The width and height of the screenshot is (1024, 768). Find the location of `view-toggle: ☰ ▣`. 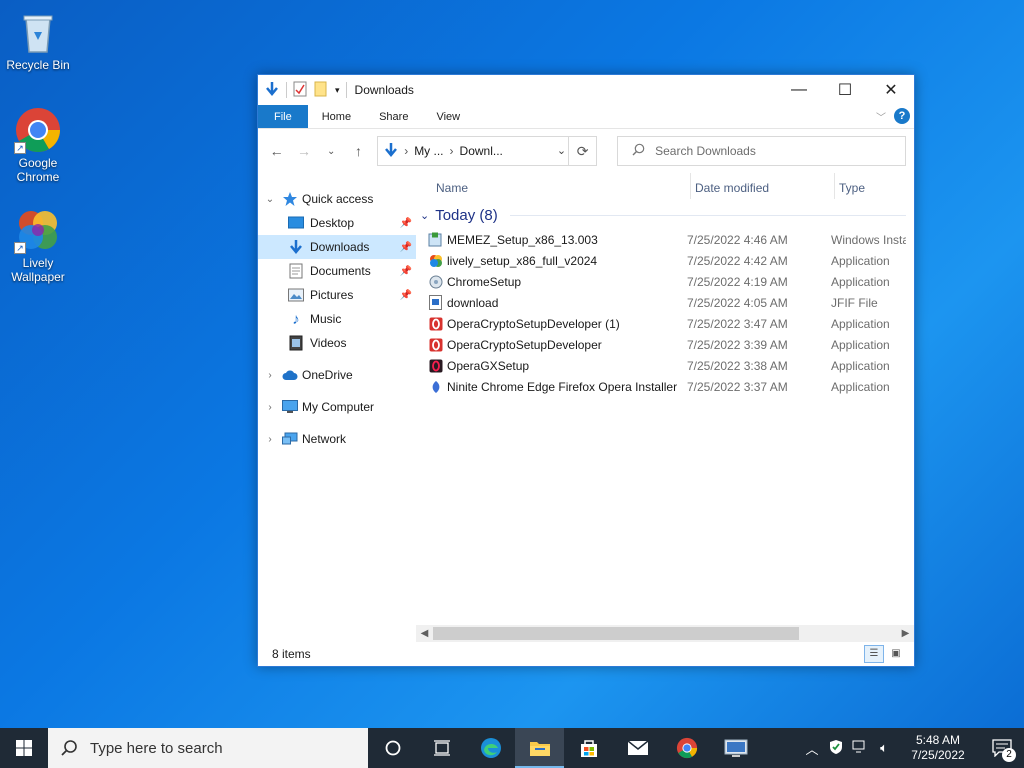

view-toggle: ☰ ▣ is located at coordinates (885, 654).